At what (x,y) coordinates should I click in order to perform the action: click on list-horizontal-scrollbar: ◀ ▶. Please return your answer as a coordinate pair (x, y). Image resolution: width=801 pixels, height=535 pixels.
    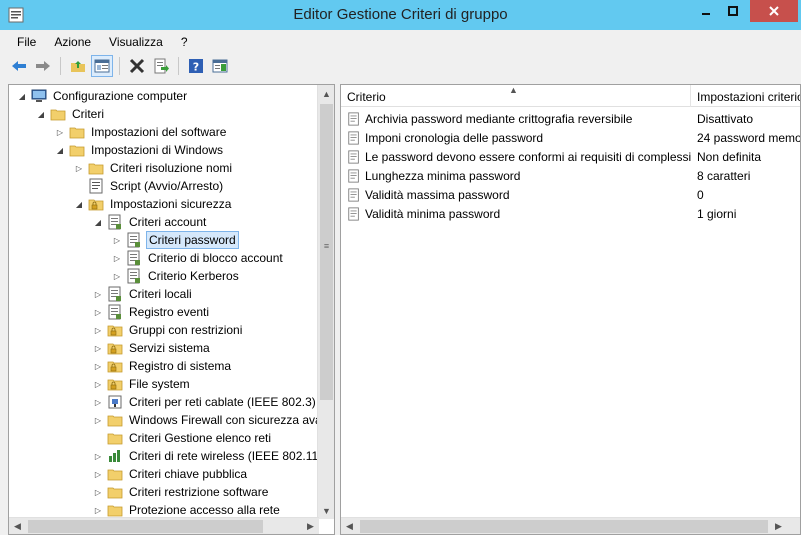
    Looking at the image, I should click on (570, 525).